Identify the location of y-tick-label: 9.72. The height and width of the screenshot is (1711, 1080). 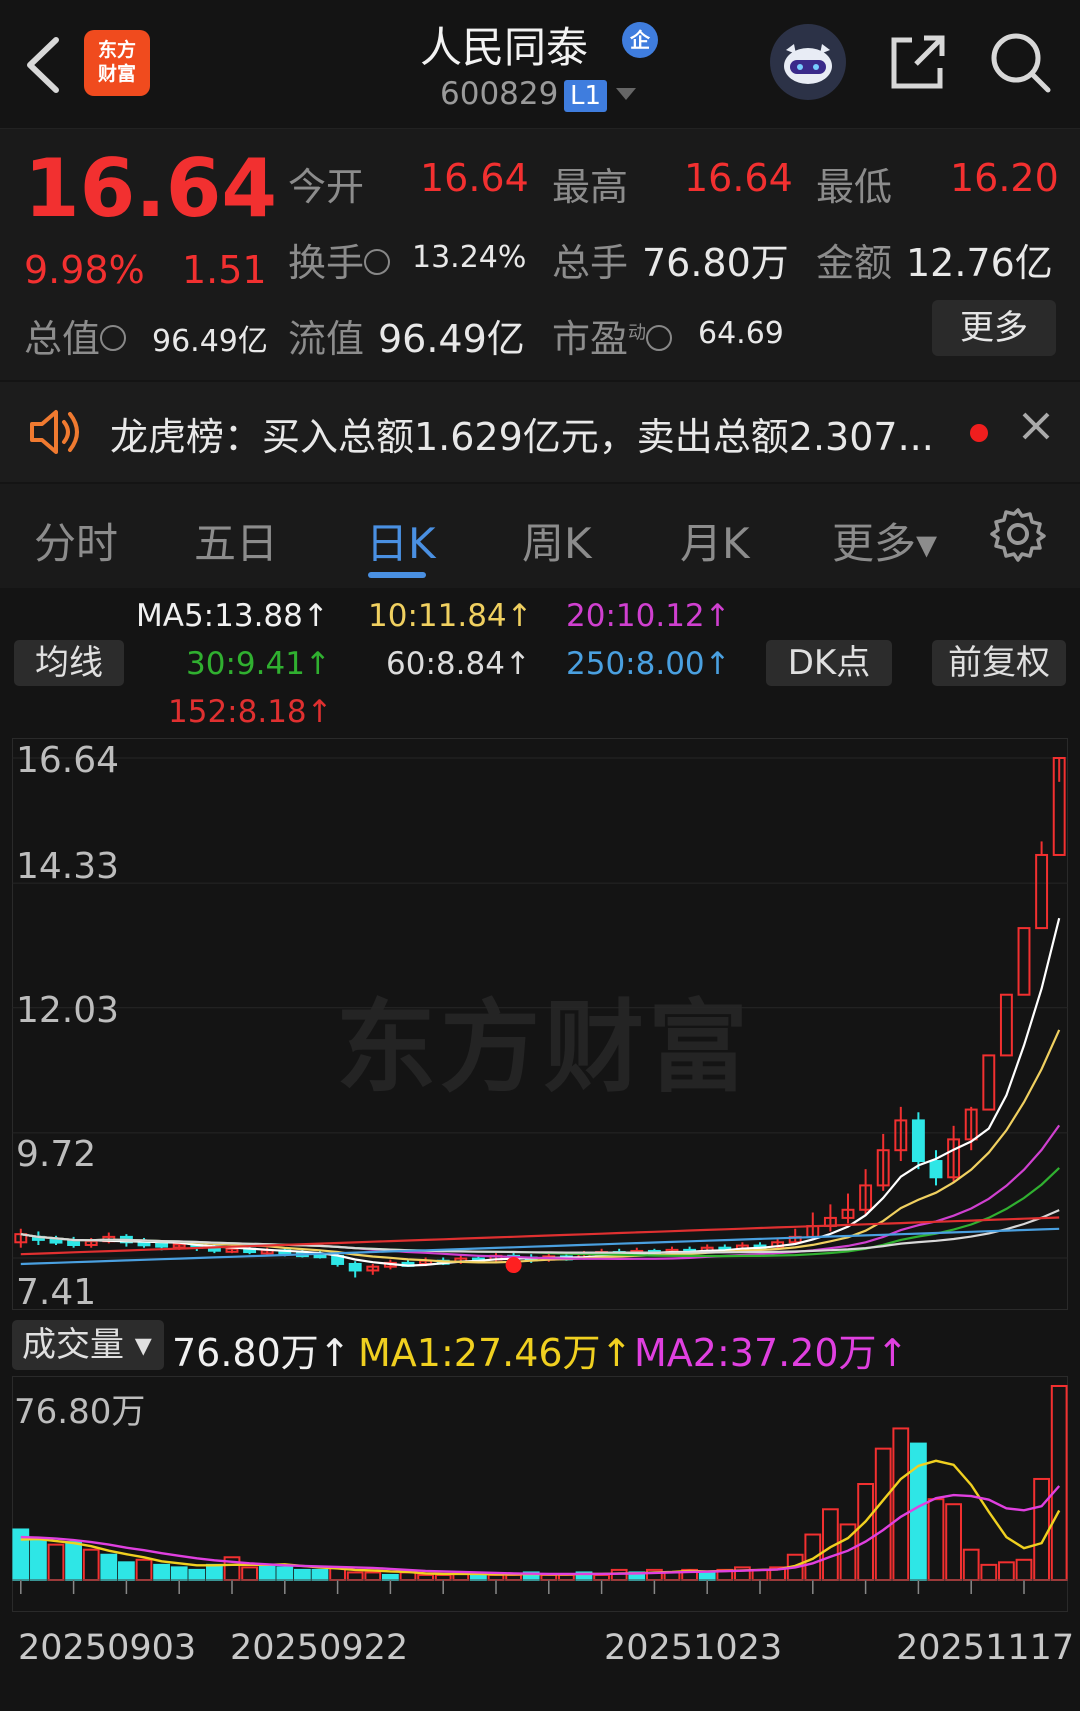
(56, 1154).